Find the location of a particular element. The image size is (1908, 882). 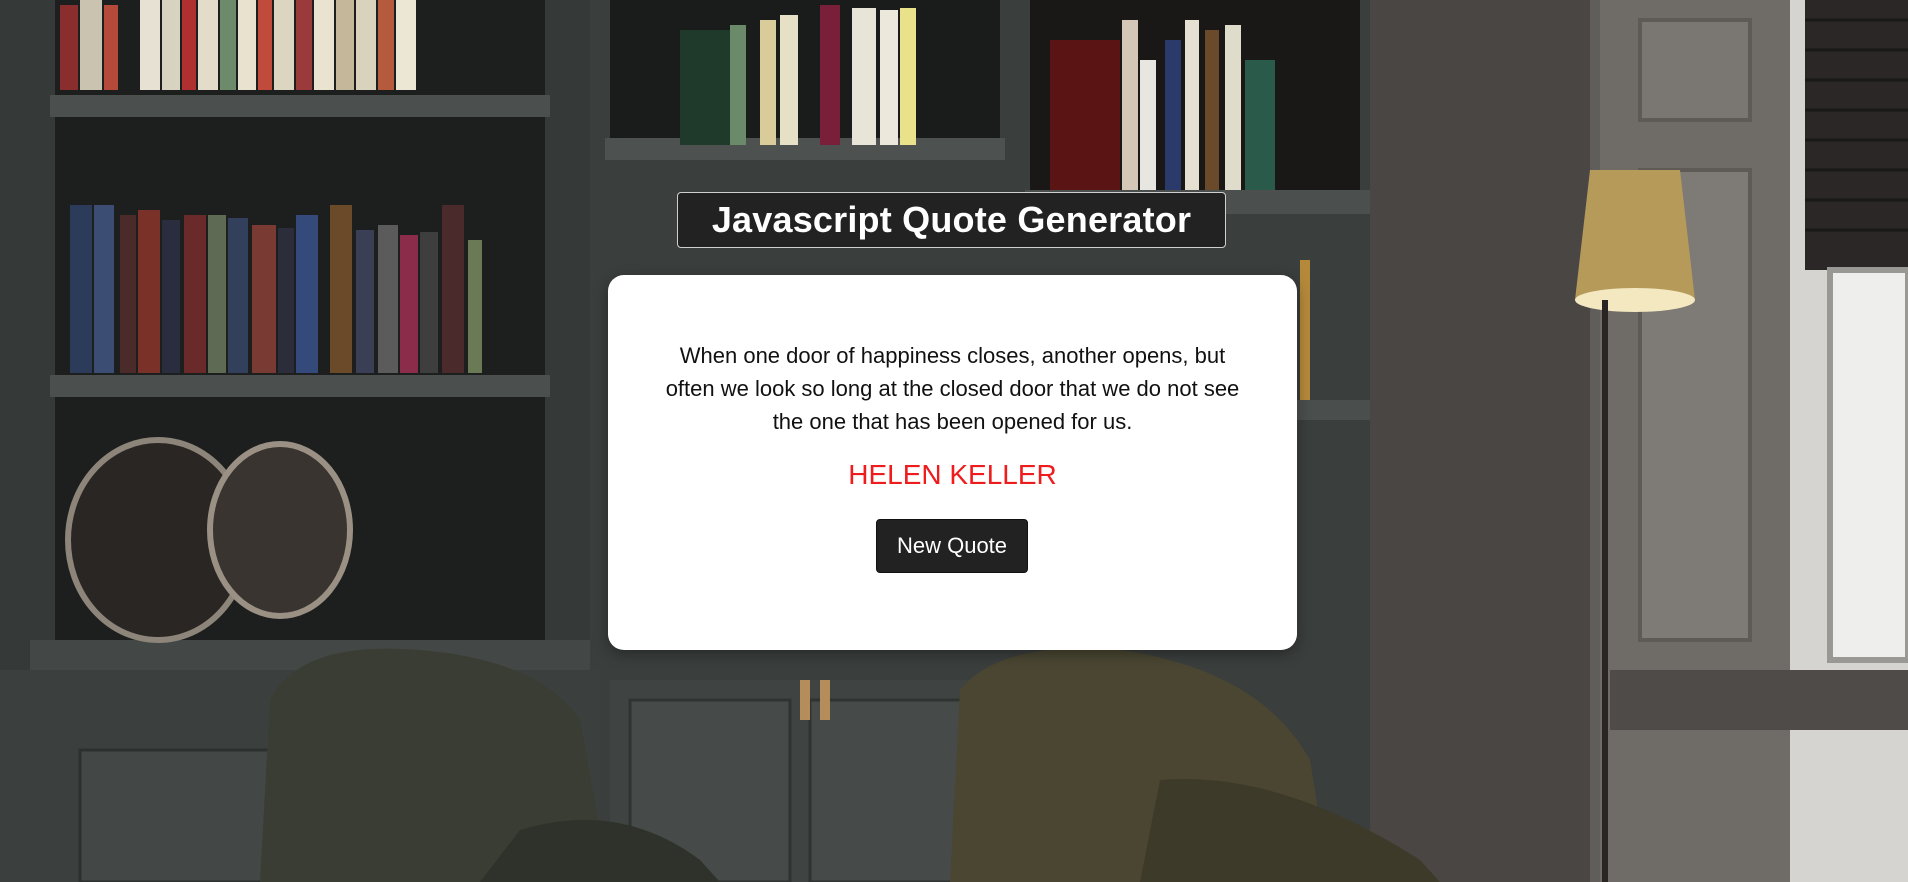

quote-author: HELEN KELLER is located at coordinates (952, 474).